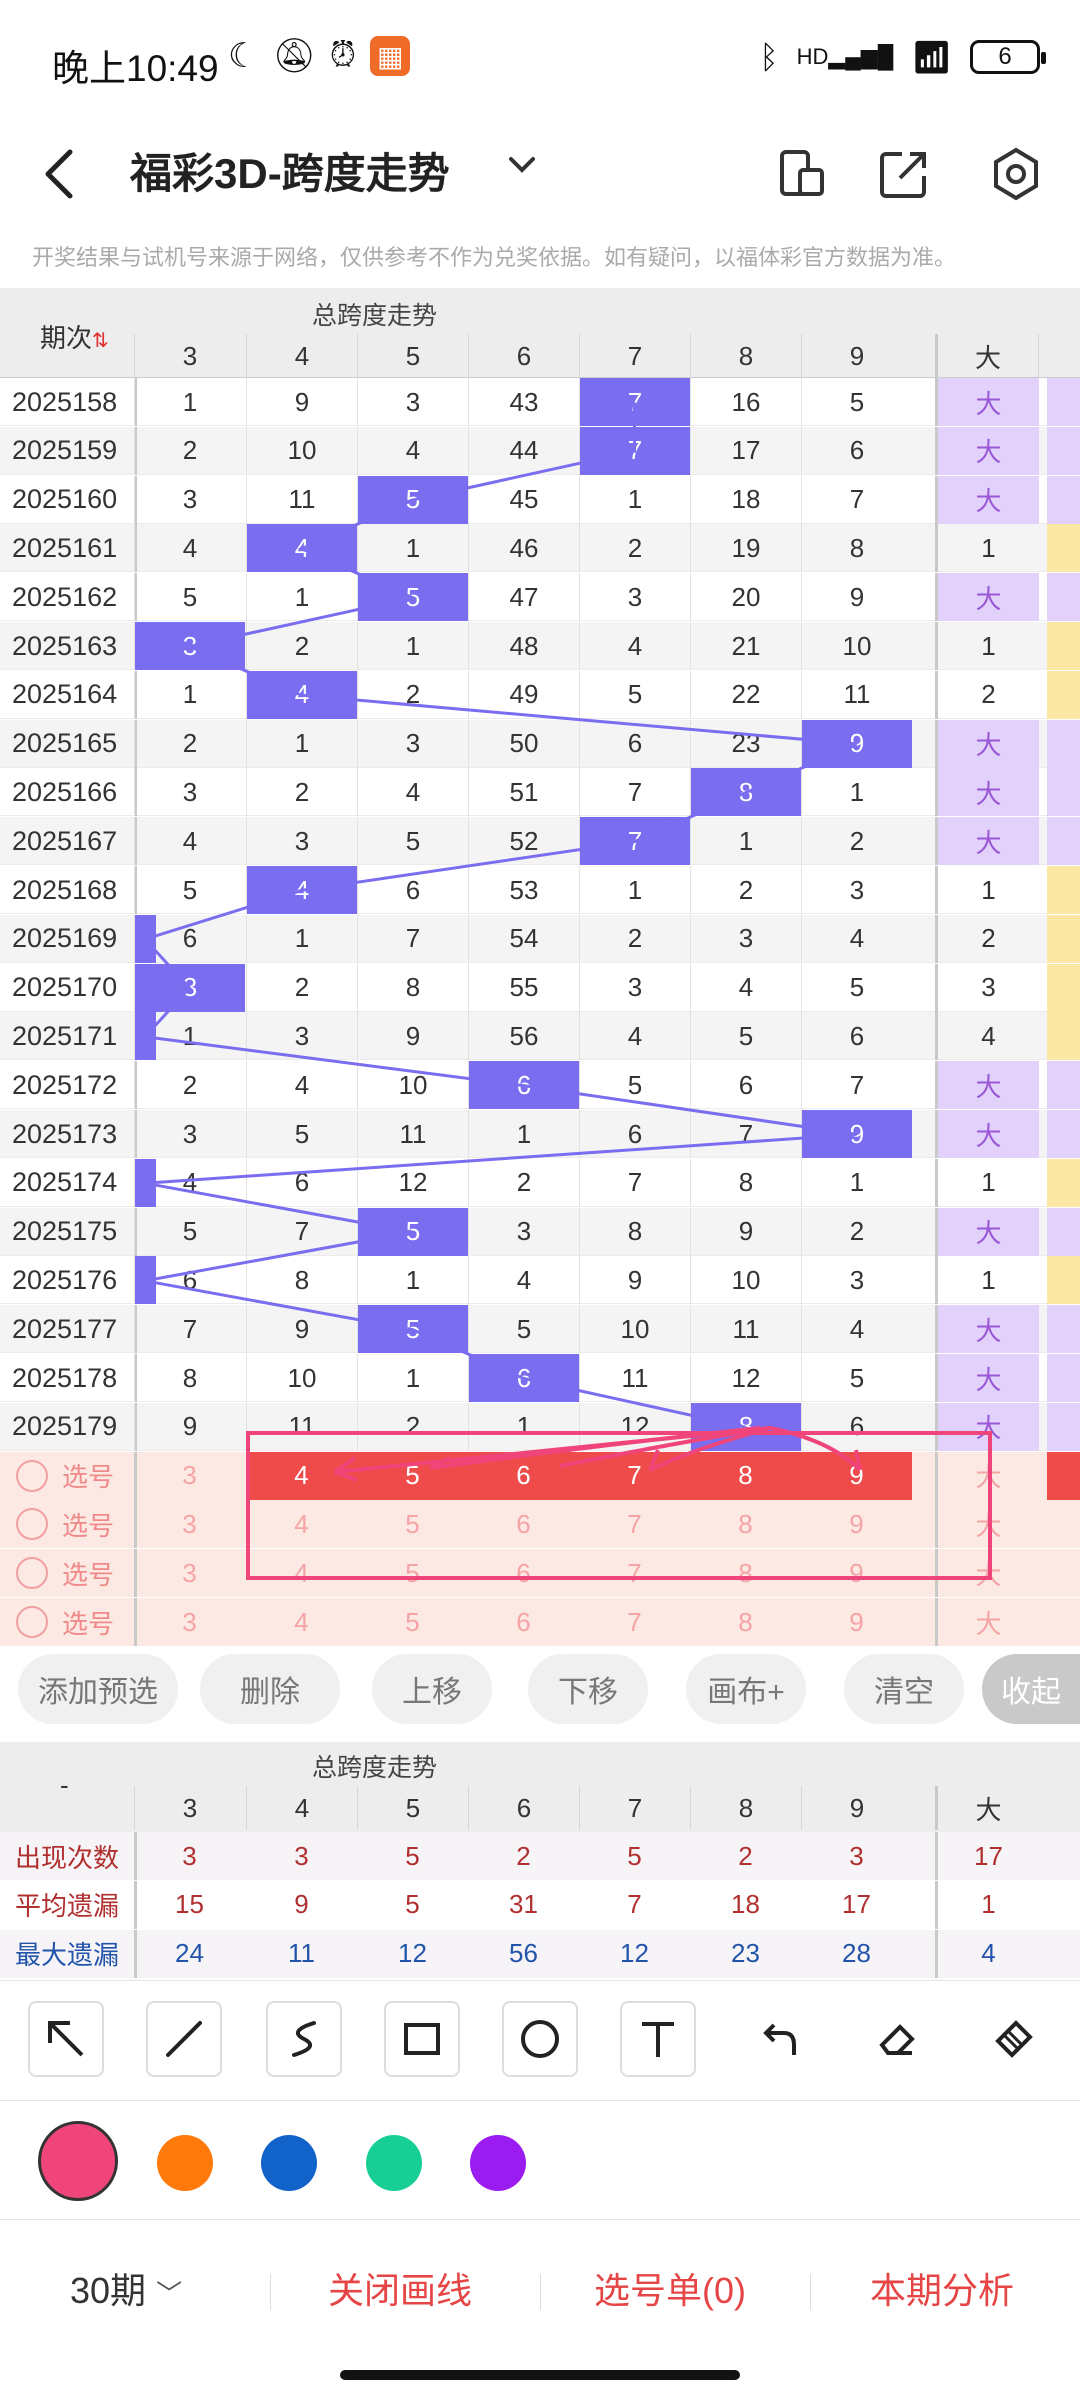 The image size is (1080, 2400). Describe the element at coordinates (66, 1906) in the screenshot. I see `stats-label: 平均遗漏` at that location.